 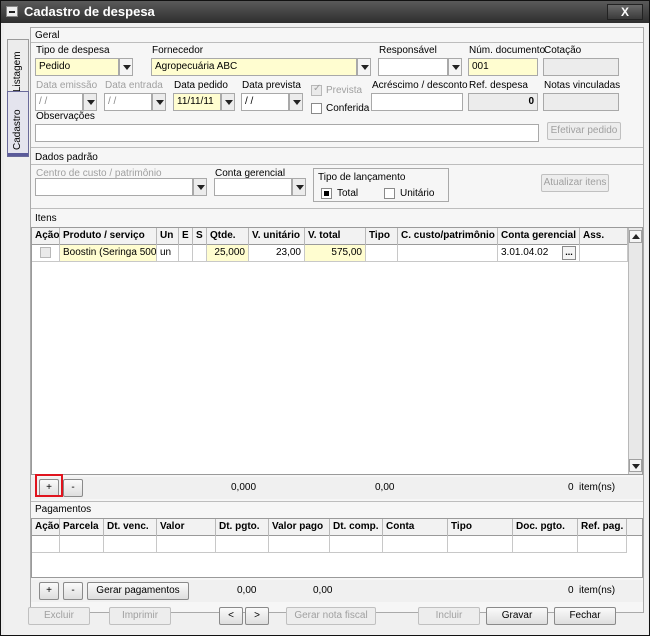 What do you see at coordinates (326, 193) in the screenshot?
I see `total-radio` at bounding box center [326, 193].